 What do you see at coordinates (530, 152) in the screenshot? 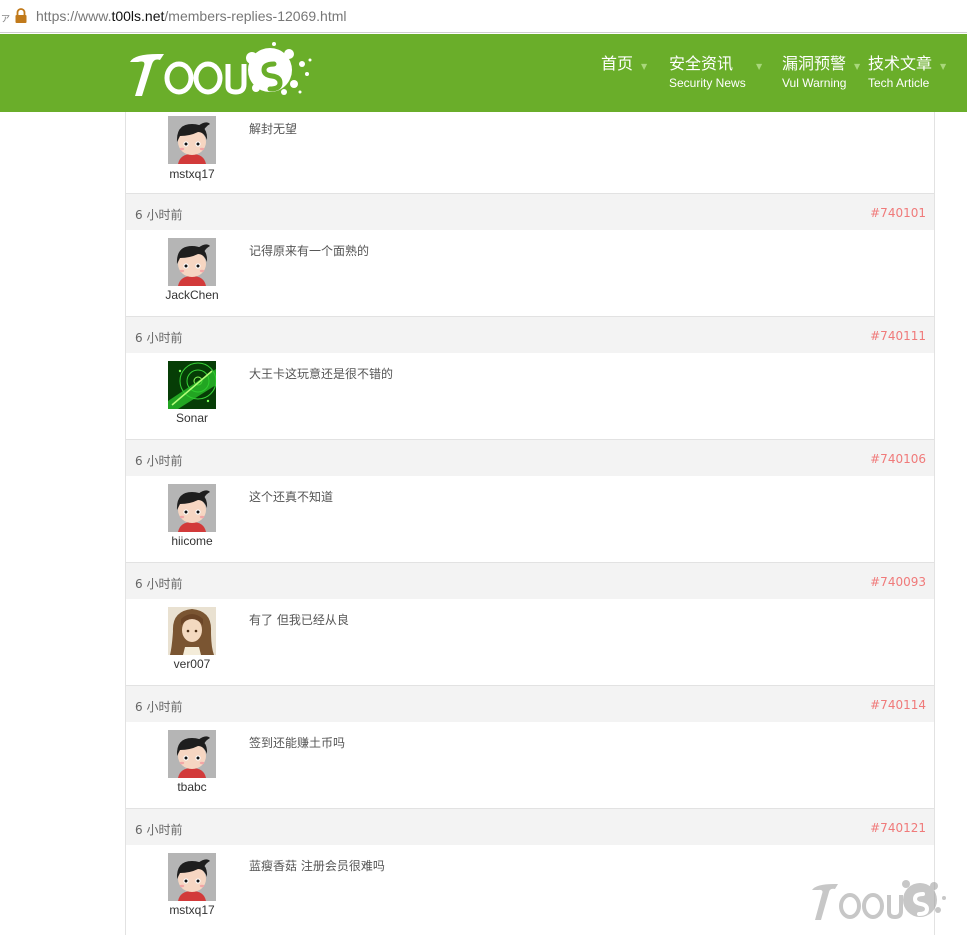
I see `reply-body: mstxq17 解封无望` at bounding box center [530, 152].